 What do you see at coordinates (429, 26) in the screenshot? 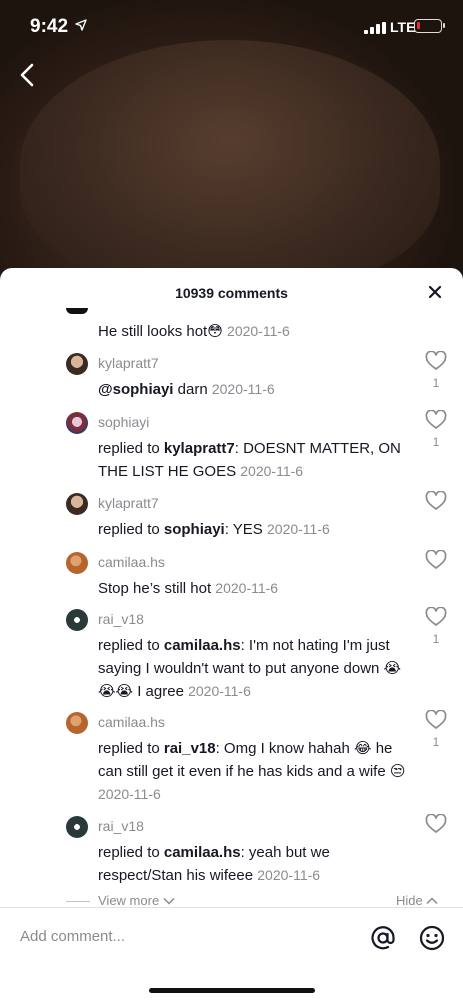
I see `battery-icon` at bounding box center [429, 26].